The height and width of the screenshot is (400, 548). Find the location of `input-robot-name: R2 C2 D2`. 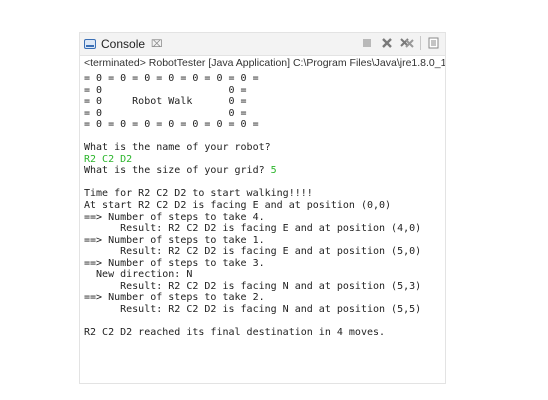

input-robot-name: R2 C2 D2 is located at coordinates (108, 159).